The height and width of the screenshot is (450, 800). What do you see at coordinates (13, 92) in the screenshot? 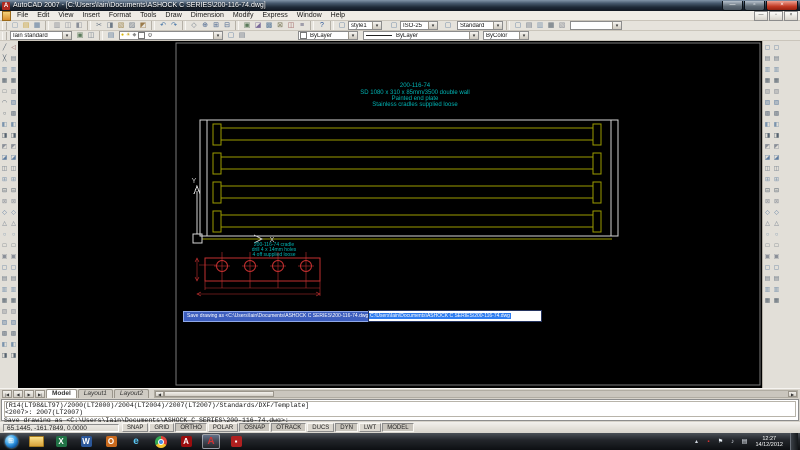
I see `array-icon: ▧` at bounding box center [13, 92].